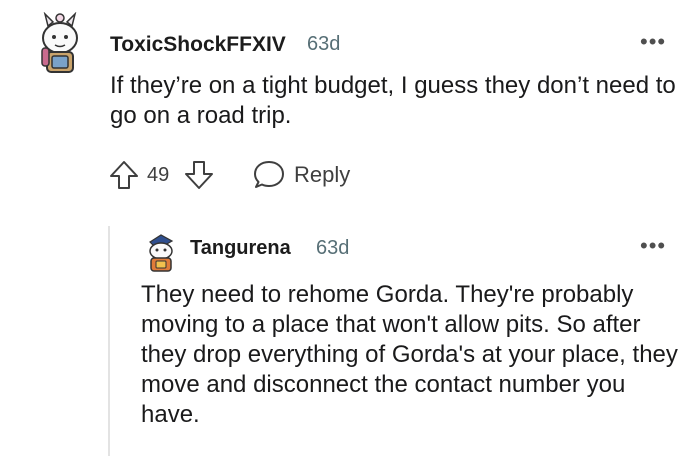 The image size is (700, 456). I want to click on downvote-button, so click(199, 175).